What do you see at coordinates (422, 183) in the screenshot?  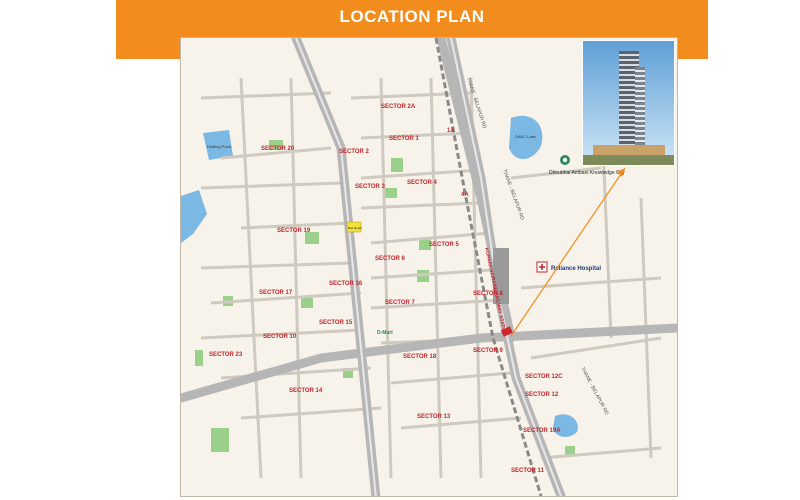 I see `sector-label: SECTOR 4` at bounding box center [422, 183].